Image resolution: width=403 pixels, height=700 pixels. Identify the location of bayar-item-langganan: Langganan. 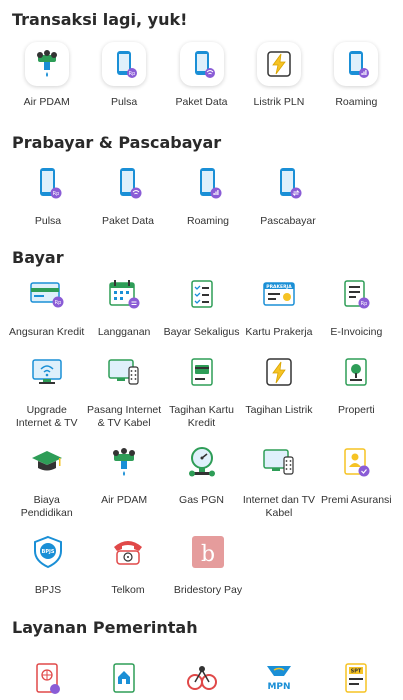
(123, 306).